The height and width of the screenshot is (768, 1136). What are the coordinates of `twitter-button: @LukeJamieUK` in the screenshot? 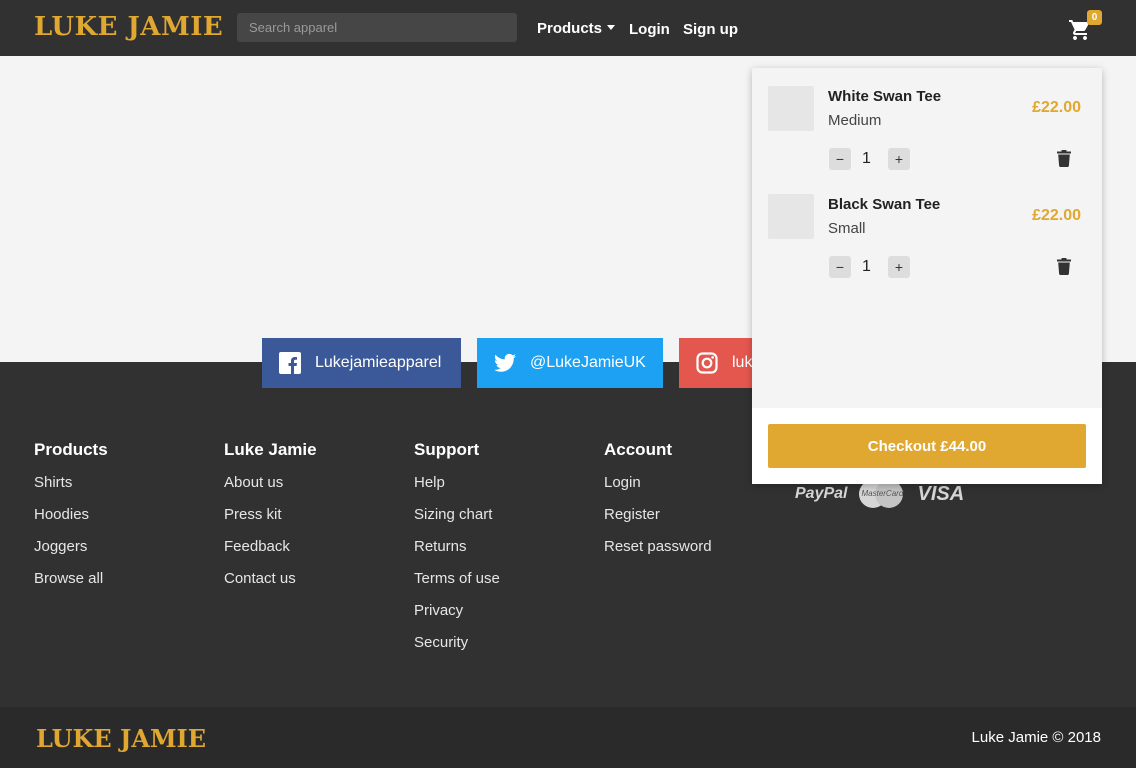 It's located at (570, 363).